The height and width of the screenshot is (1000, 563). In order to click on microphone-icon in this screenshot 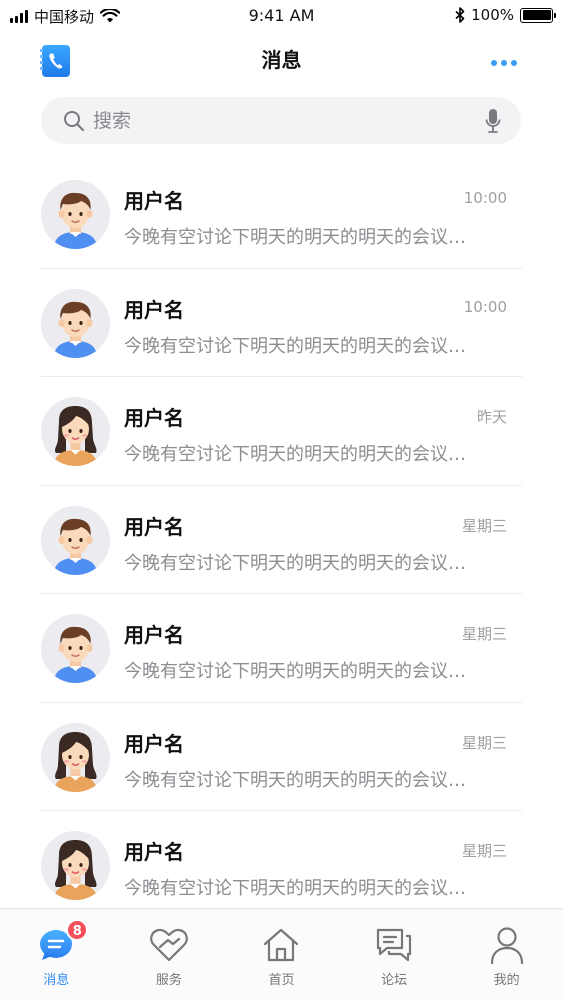, I will do `click(493, 121)`.